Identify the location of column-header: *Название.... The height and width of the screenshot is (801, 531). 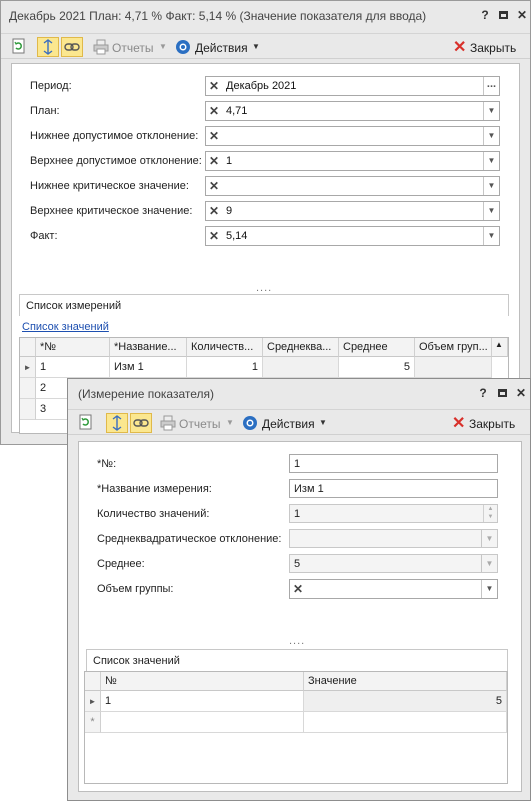
(148, 347).